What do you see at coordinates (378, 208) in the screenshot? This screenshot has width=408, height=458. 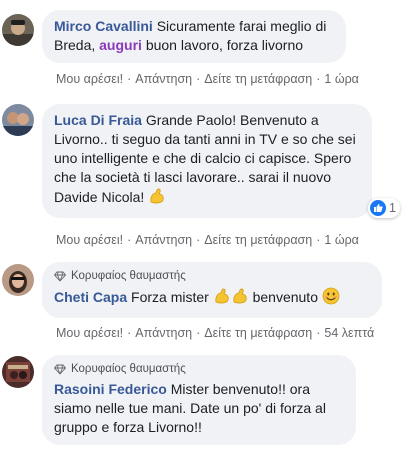 I see `like-icon` at bounding box center [378, 208].